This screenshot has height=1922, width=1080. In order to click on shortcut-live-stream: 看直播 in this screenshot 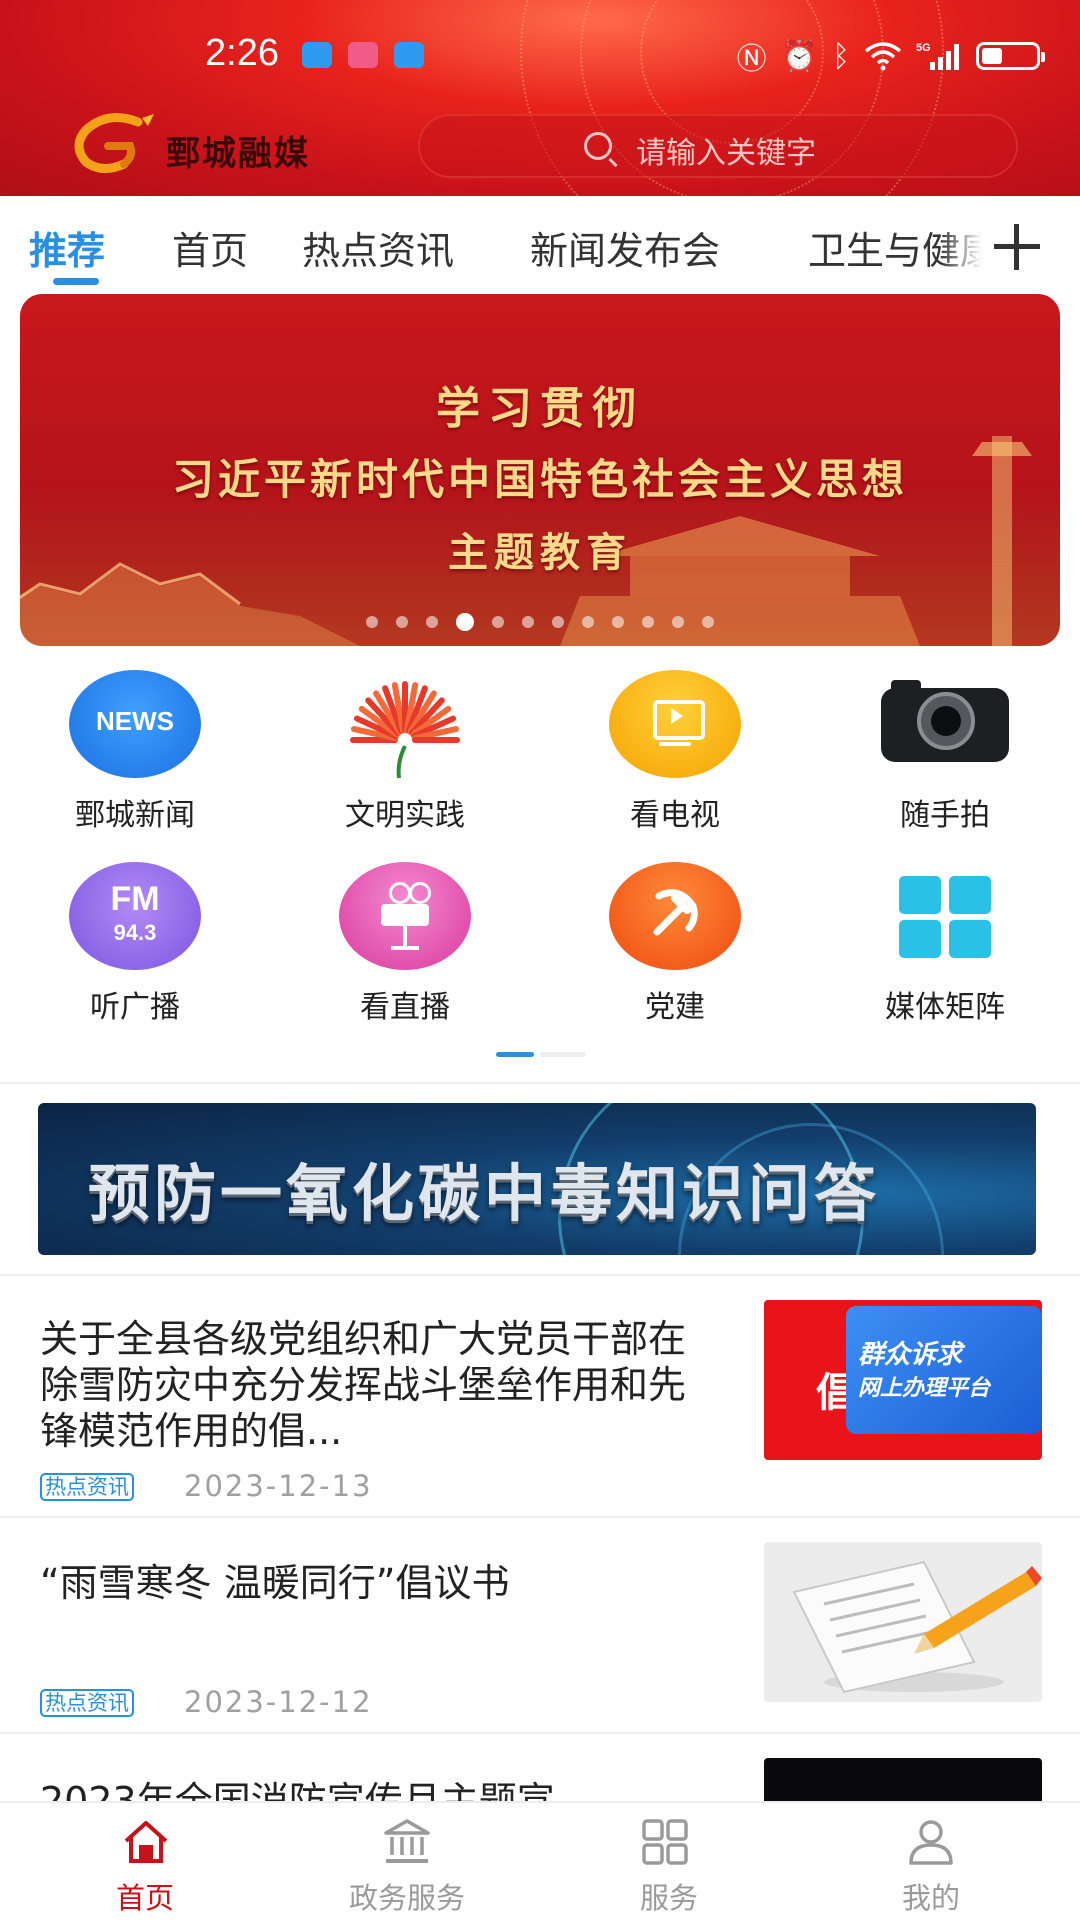, I will do `click(405, 947)`.